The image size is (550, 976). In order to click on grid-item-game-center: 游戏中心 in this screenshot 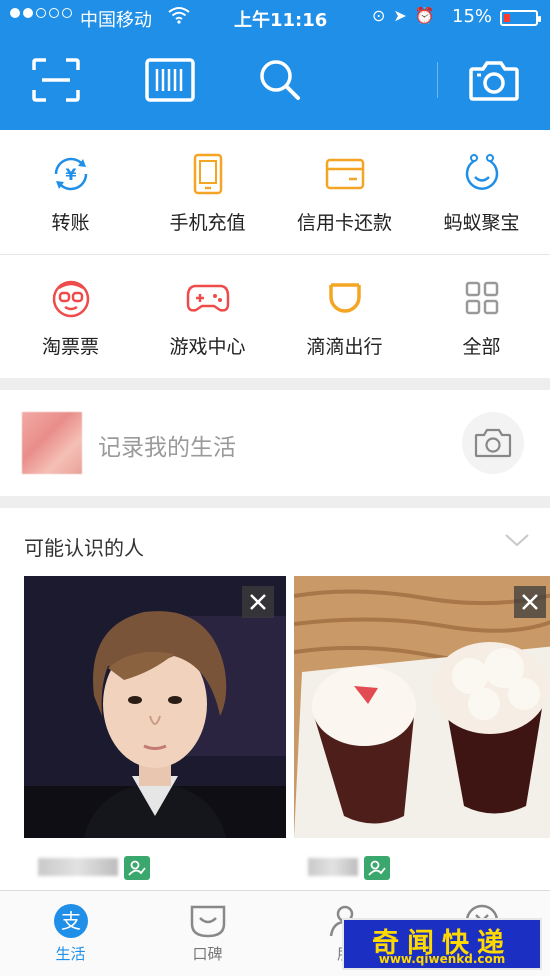, I will do `click(207, 316)`.